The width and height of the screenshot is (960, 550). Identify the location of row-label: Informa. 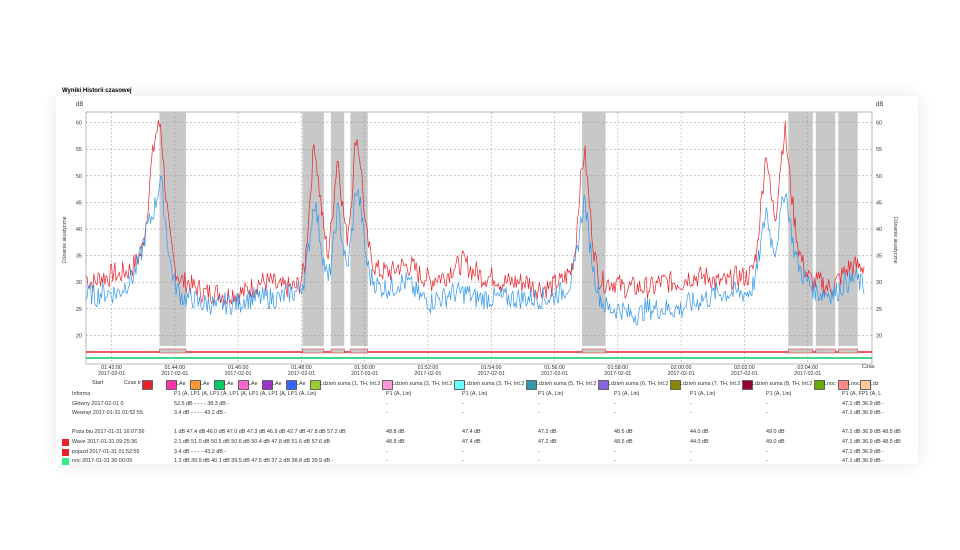
(81, 394).